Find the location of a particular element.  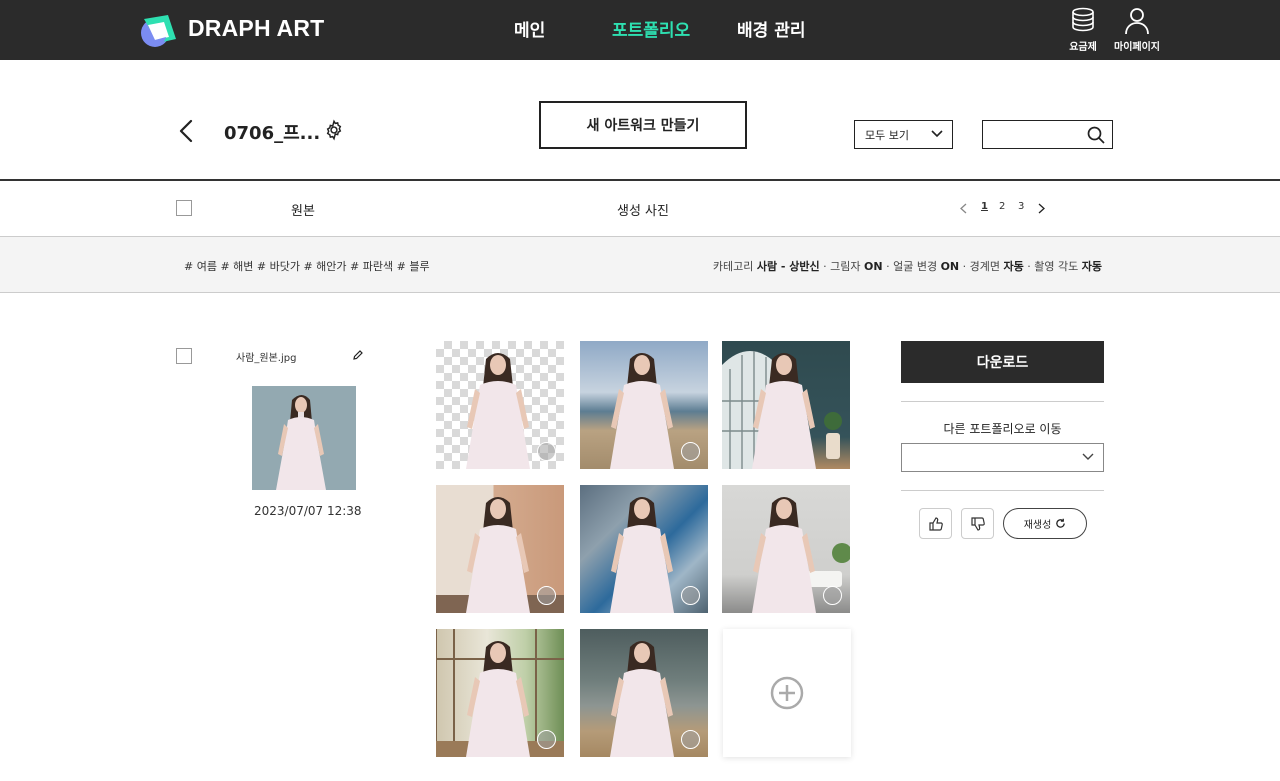

face-label: 얼굴 변경 is located at coordinates (915, 266).